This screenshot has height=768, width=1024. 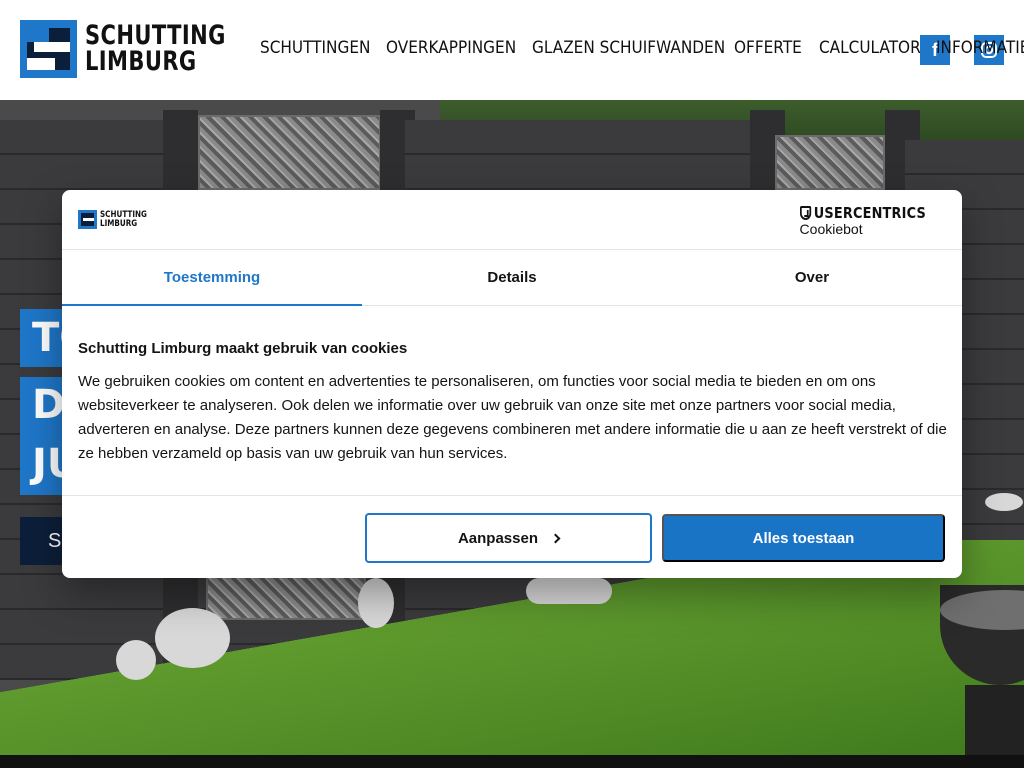 What do you see at coordinates (119, 223) in the screenshot?
I see `dialog-logo-line-2: LIMBURG` at bounding box center [119, 223].